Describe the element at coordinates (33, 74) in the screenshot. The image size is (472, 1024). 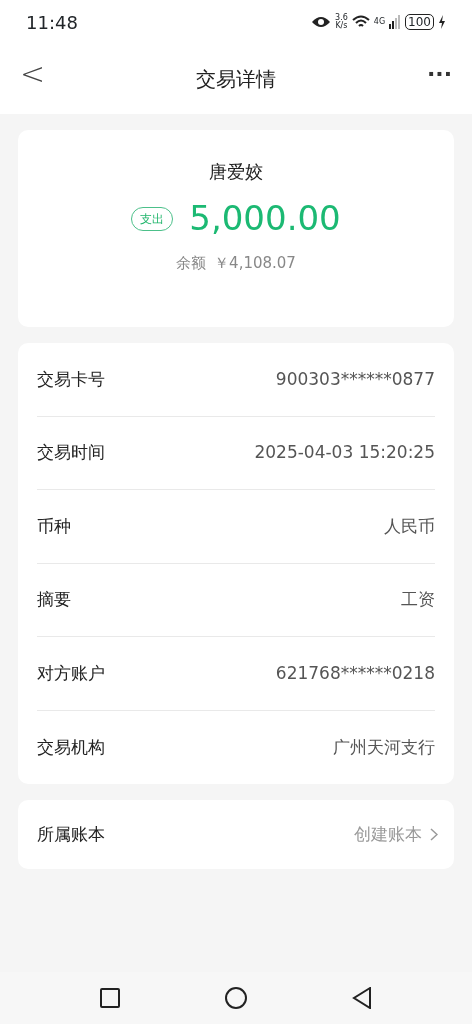
I see `back-button: <` at that location.